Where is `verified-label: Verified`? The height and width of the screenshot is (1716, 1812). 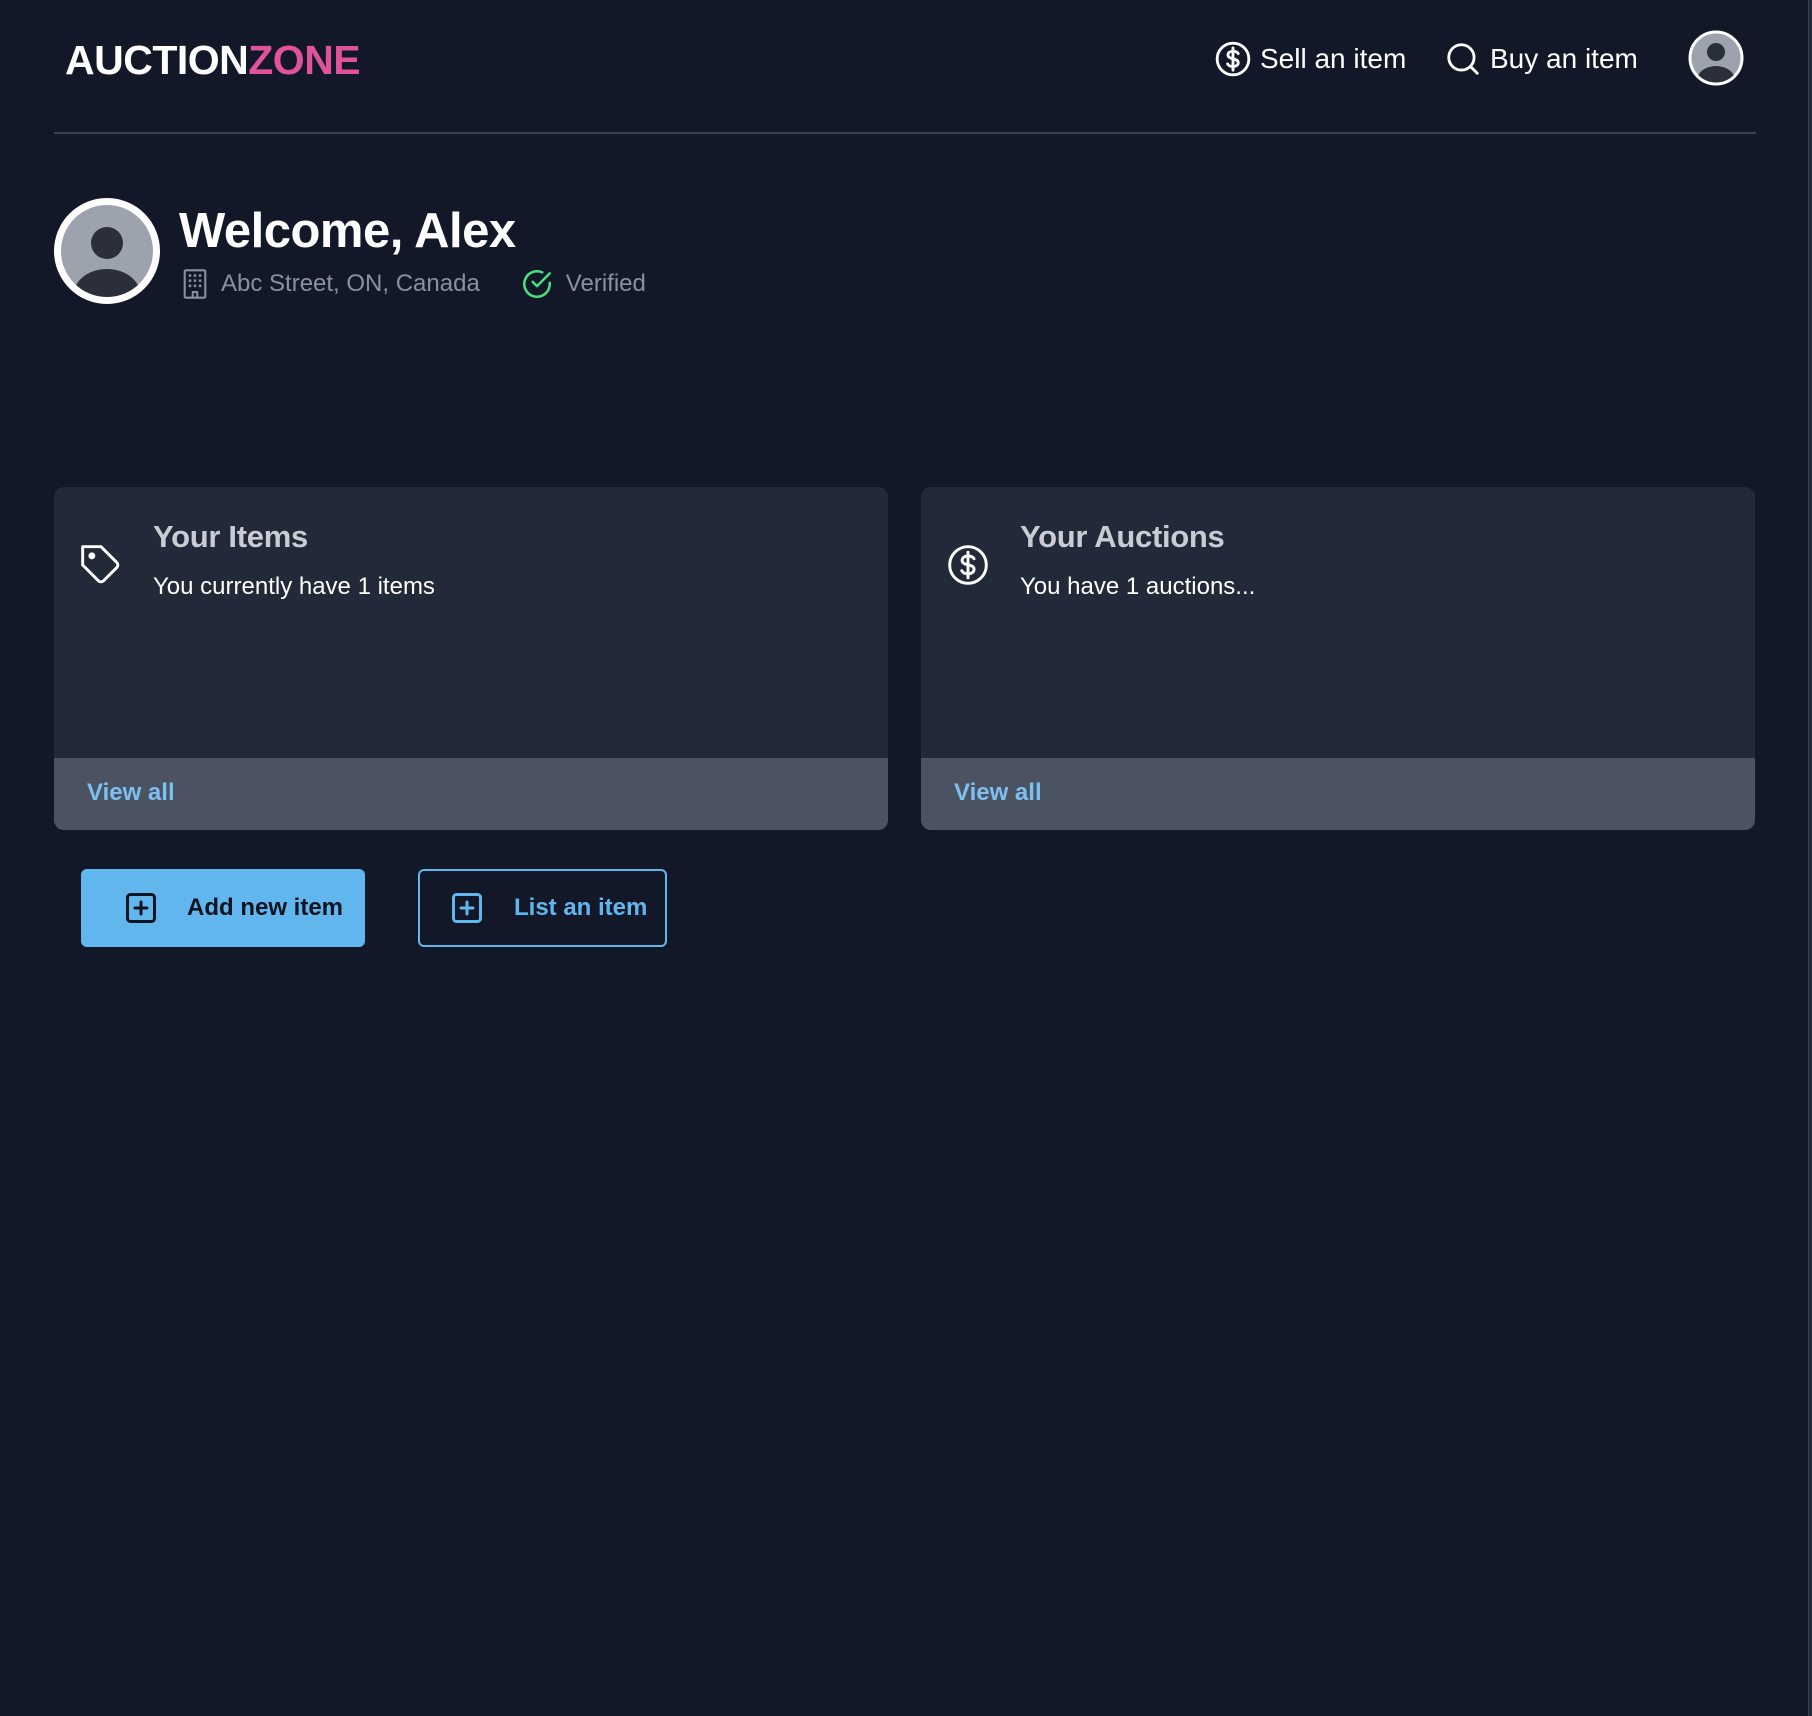 verified-label: Verified is located at coordinates (605, 283).